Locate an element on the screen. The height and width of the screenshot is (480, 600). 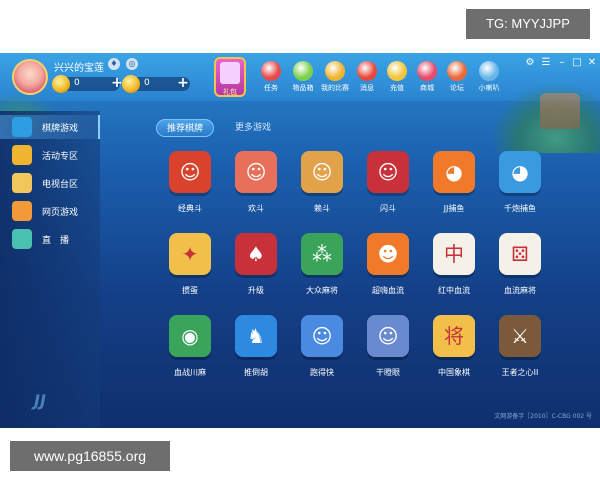
game-tile: ☻ 超嗨血流 is located at coordinates (388, 268).